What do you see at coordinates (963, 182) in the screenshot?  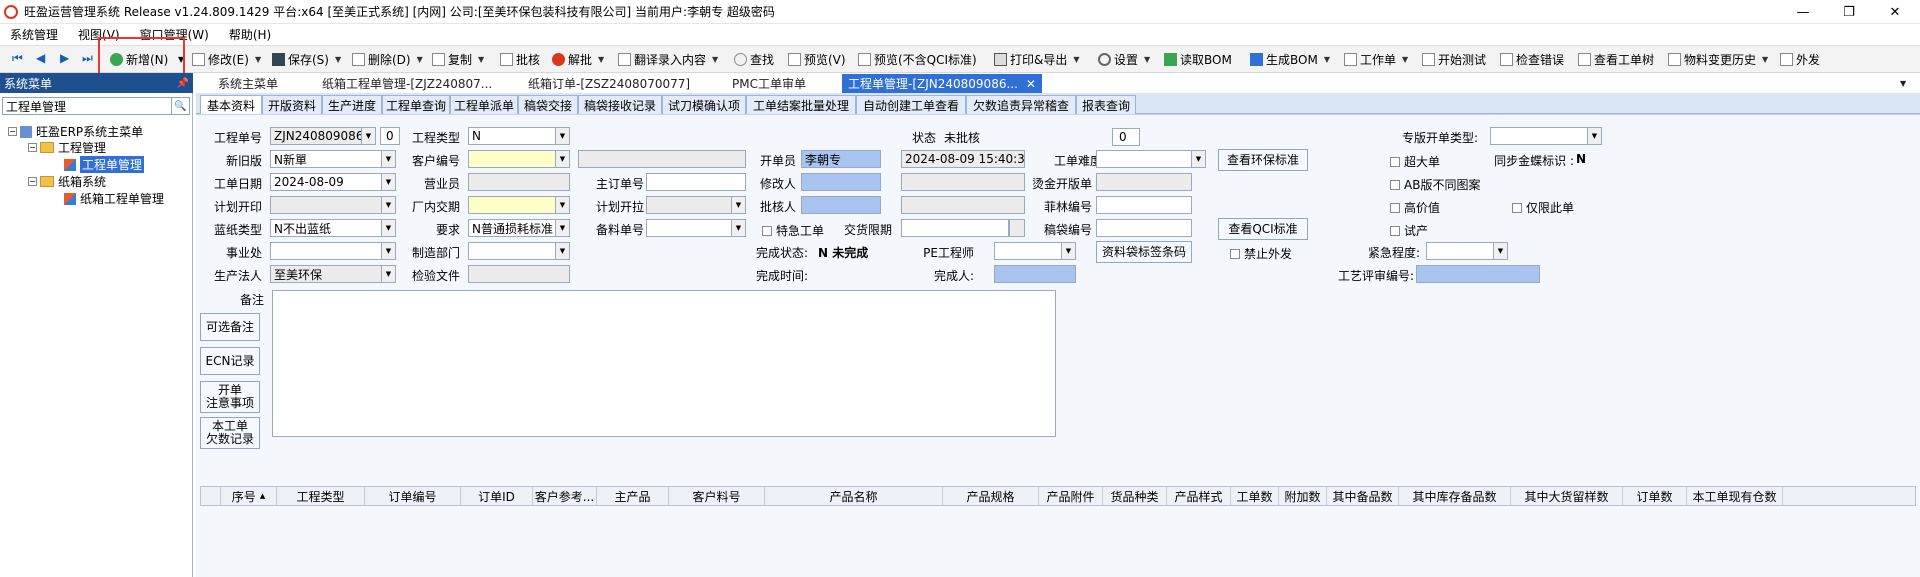 I see `modify-time-field` at bounding box center [963, 182].